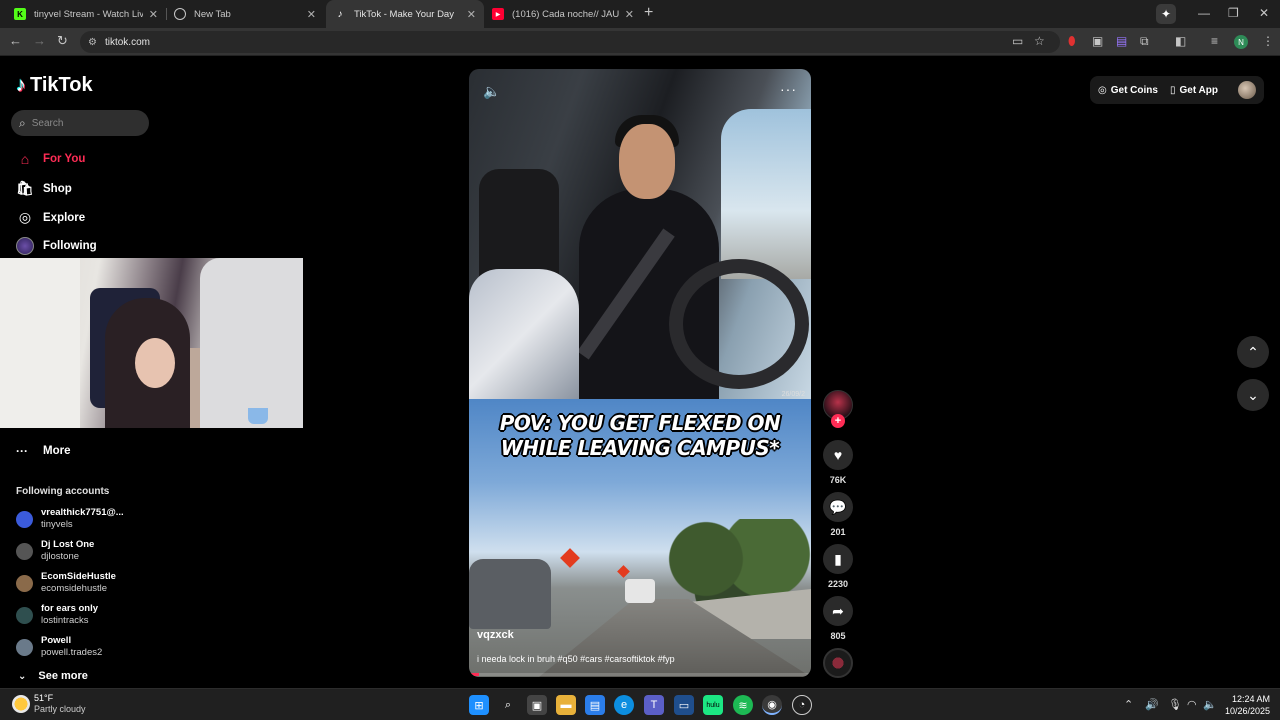 Image resolution: width=1280 pixels, height=720 pixels. I want to click on sidebar-item-shop: 🛍 Shop, so click(44, 188).